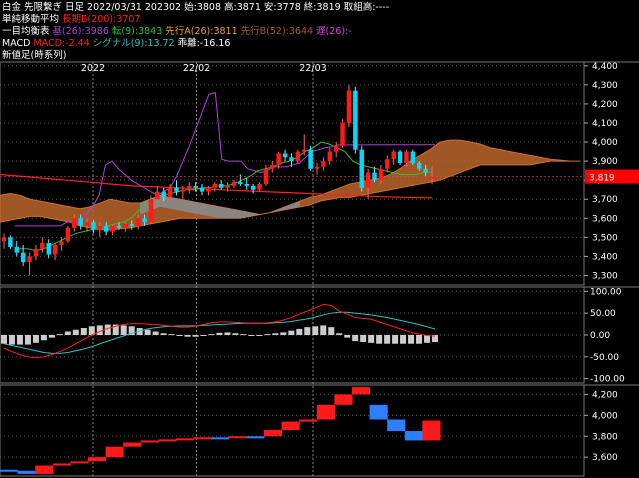 The image size is (639, 478). Describe the element at coordinates (605, 105) in the screenshot. I see `price-tick-label: 4,200` at that location.